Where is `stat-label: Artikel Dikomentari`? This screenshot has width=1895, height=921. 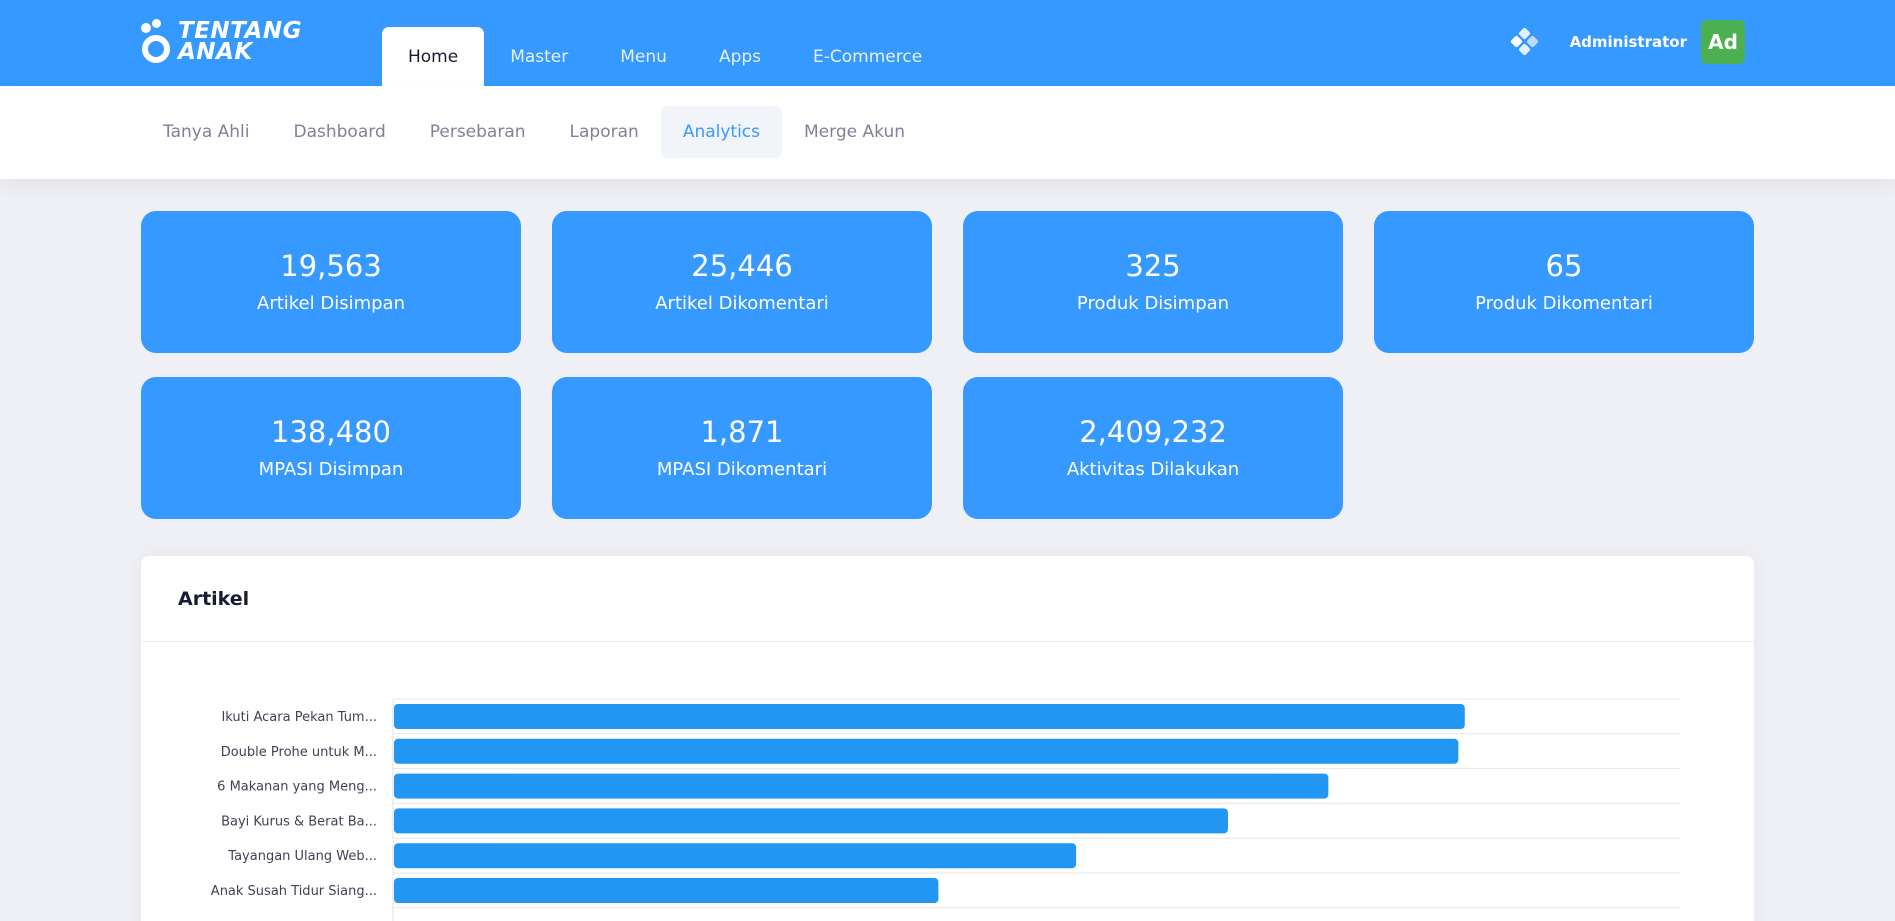
stat-label: Artikel Dikomentari is located at coordinates (742, 303).